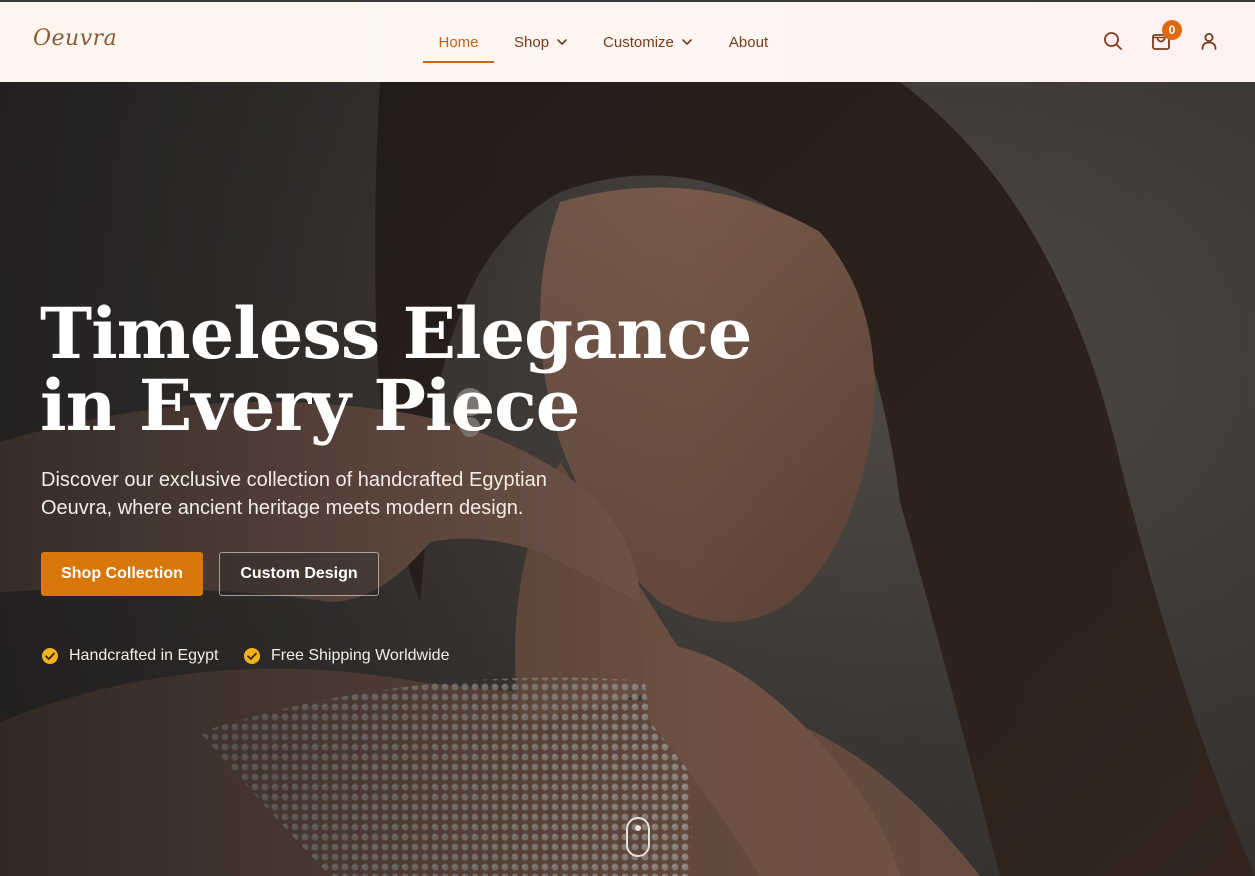 Image resolution: width=1255 pixels, height=876 pixels. I want to click on nav-customize: Customize, so click(648, 42).